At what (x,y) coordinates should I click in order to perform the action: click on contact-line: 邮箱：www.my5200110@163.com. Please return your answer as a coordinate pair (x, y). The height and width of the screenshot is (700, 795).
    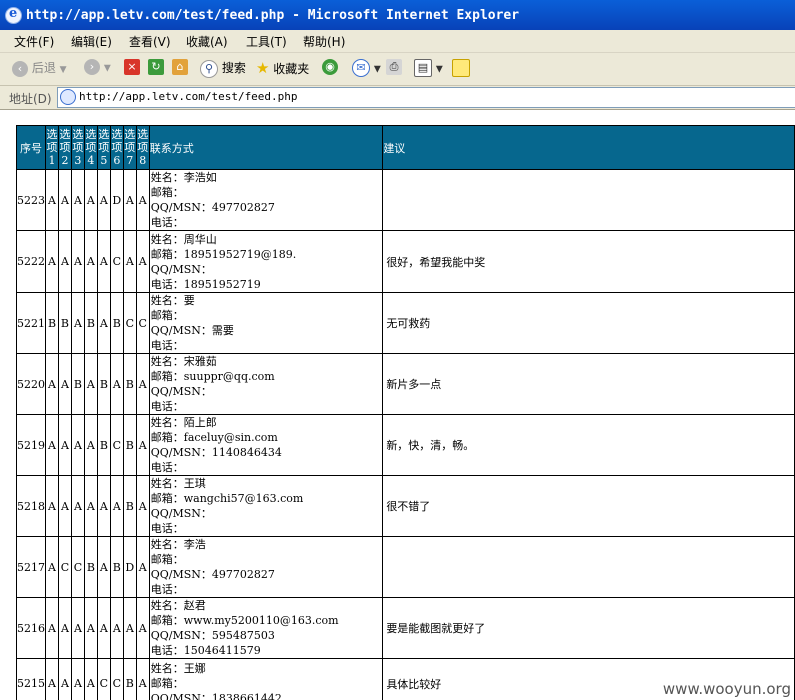
    Looking at the image, I should click on (244, 620).